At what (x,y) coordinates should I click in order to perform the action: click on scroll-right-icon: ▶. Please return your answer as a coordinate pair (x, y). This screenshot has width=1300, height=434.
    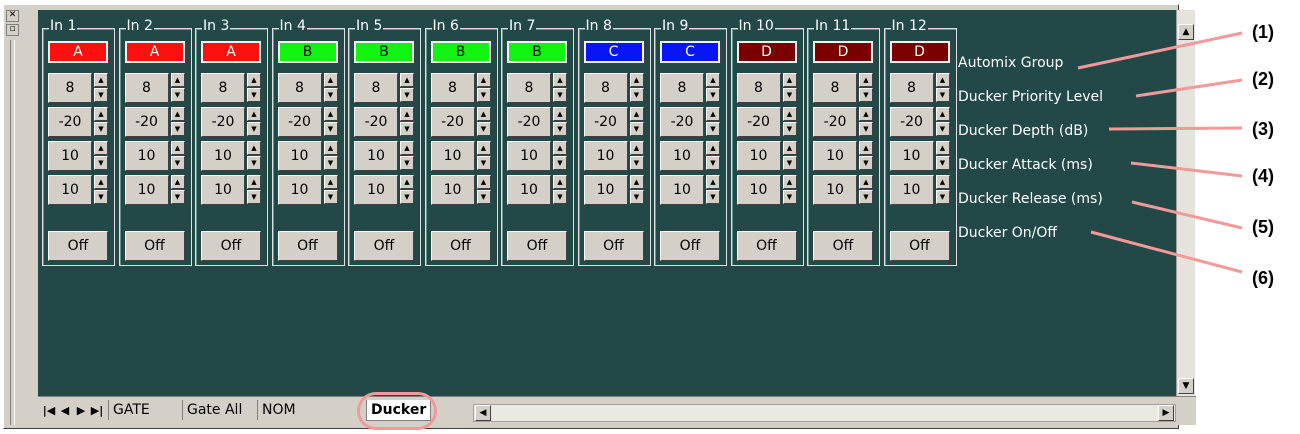
    Looking at the image, I should click on (1166, 413).